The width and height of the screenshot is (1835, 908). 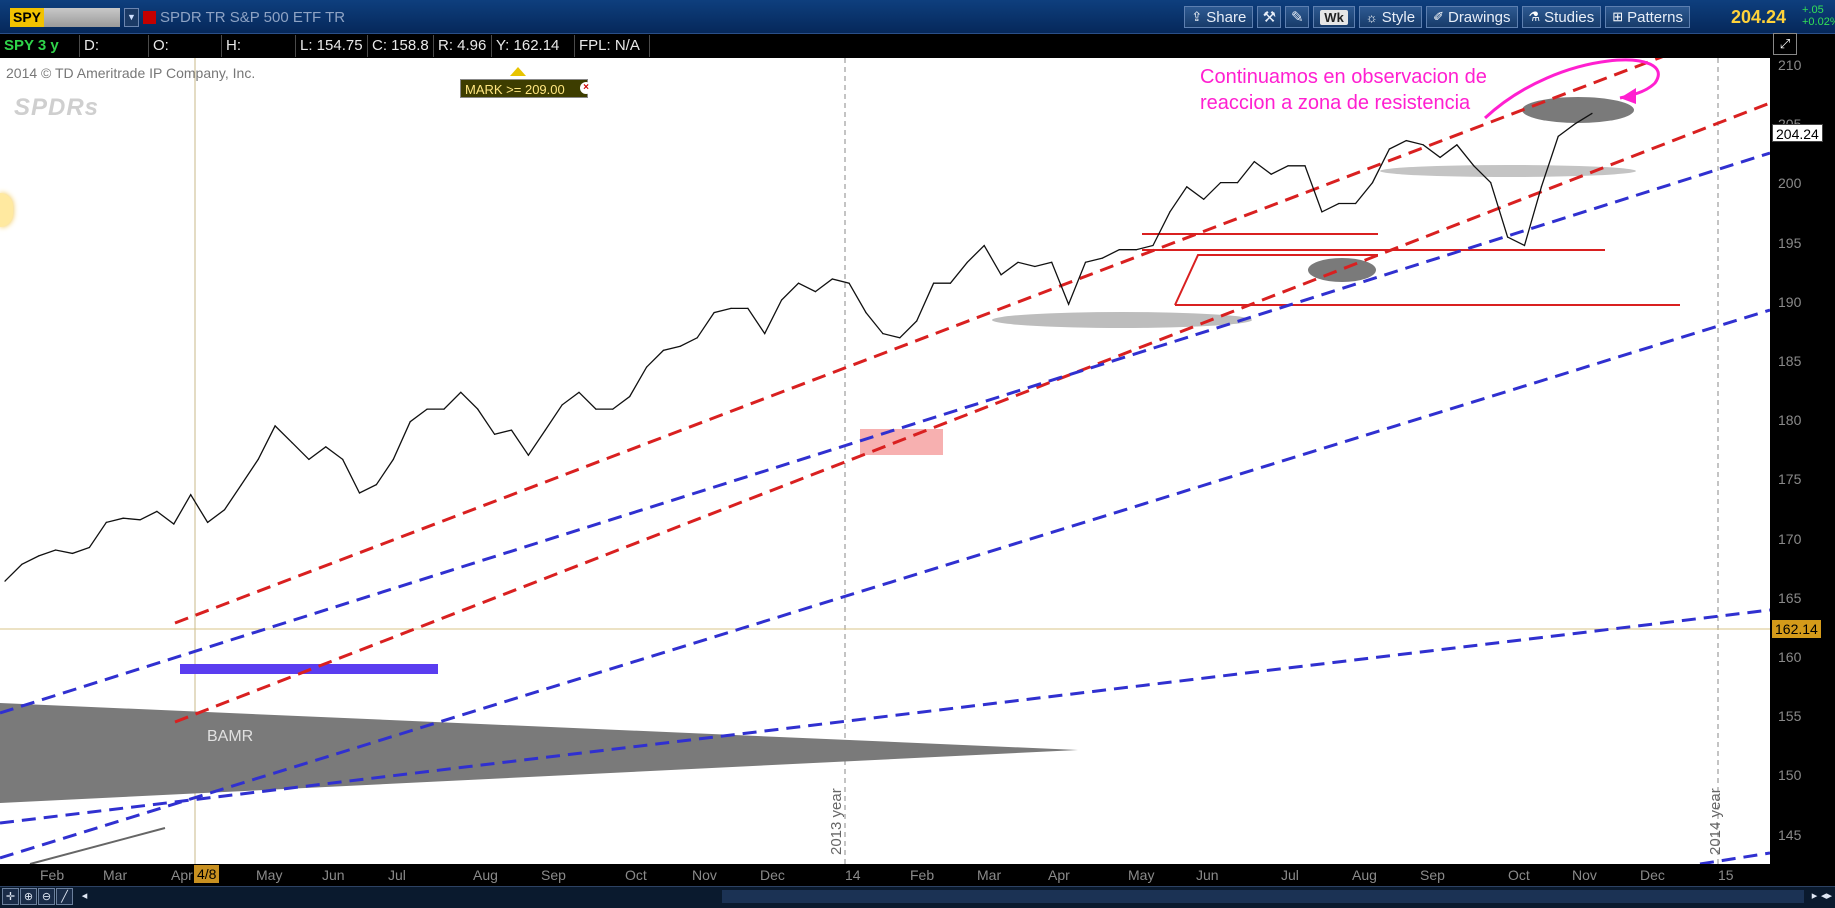 What do you see at coordinates (185, 55) in the screenshot?
I see `open-value: O: 155.27` at bounding box center [185, 55].